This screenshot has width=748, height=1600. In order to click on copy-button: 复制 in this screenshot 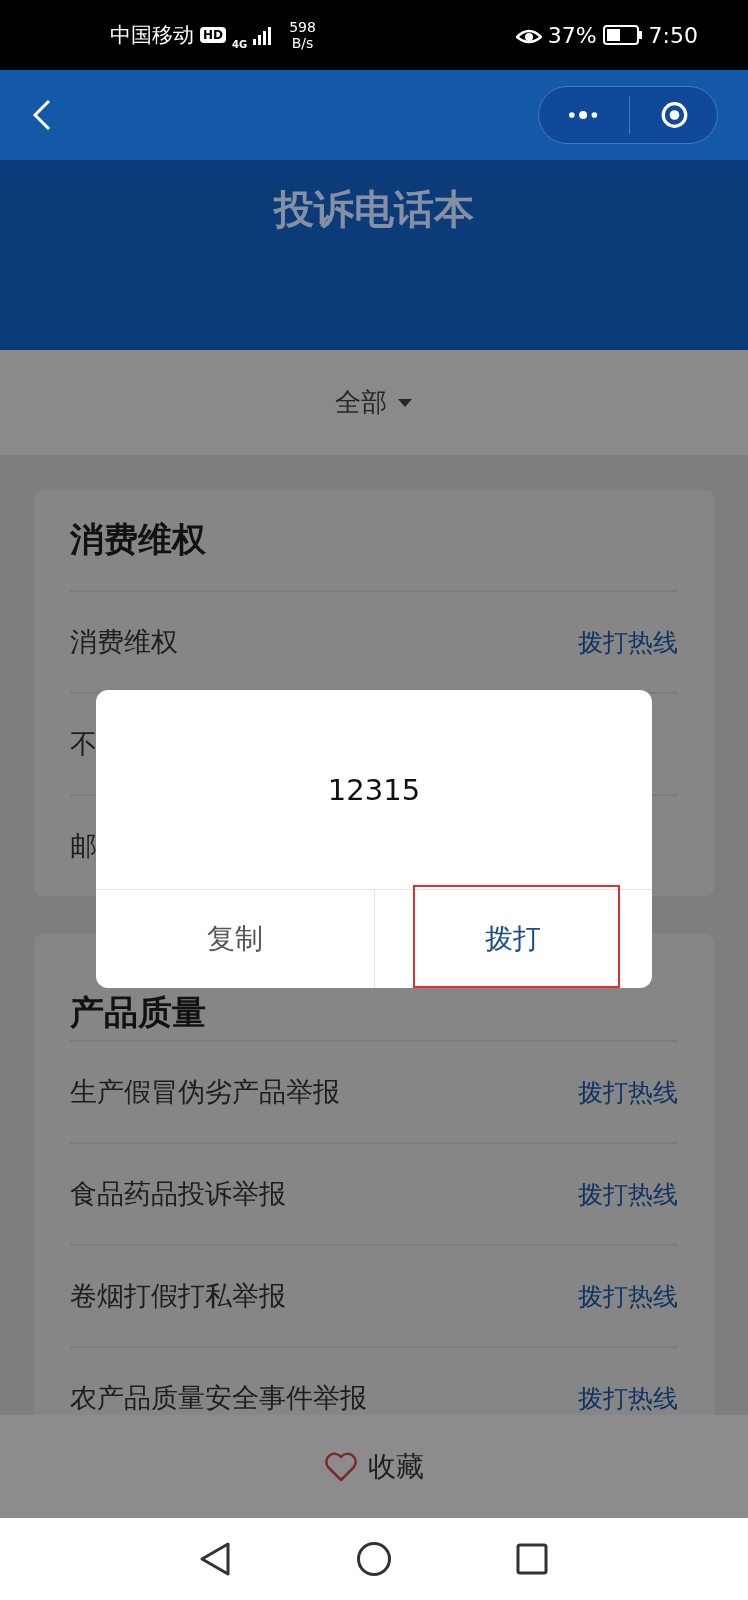, I will do `click(235, 939)`.